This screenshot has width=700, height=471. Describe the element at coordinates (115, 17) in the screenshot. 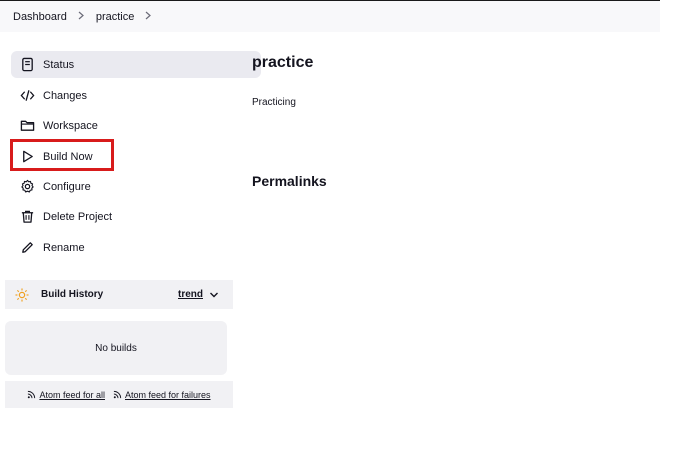

I see `breadcrumb-practice: practice` at that location.